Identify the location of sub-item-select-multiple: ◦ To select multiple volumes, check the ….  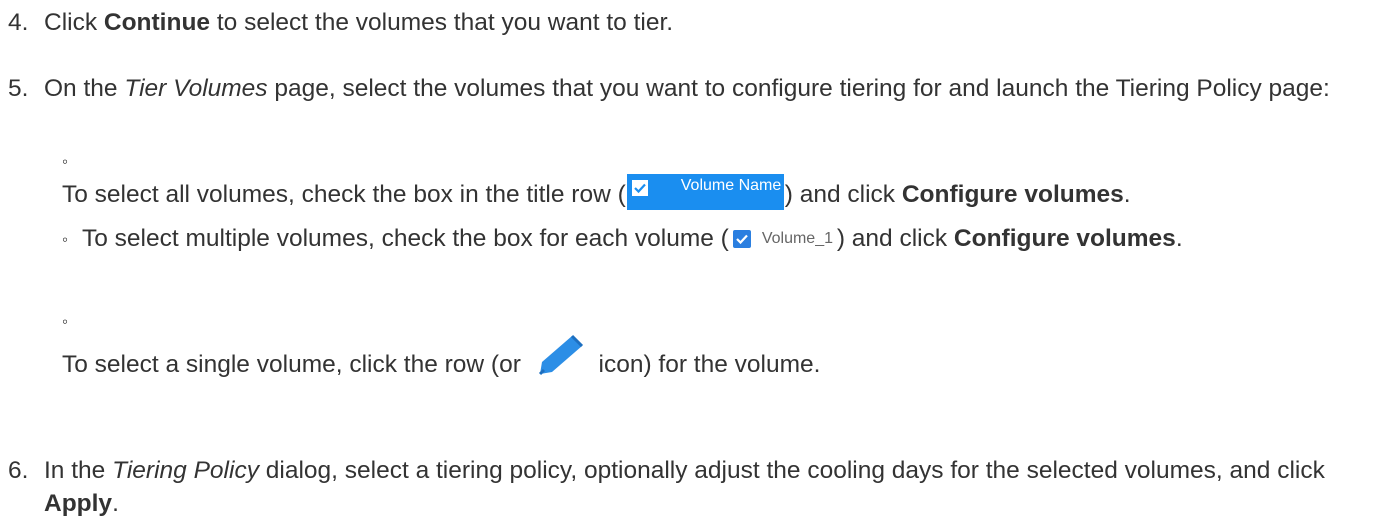
(717, 238).